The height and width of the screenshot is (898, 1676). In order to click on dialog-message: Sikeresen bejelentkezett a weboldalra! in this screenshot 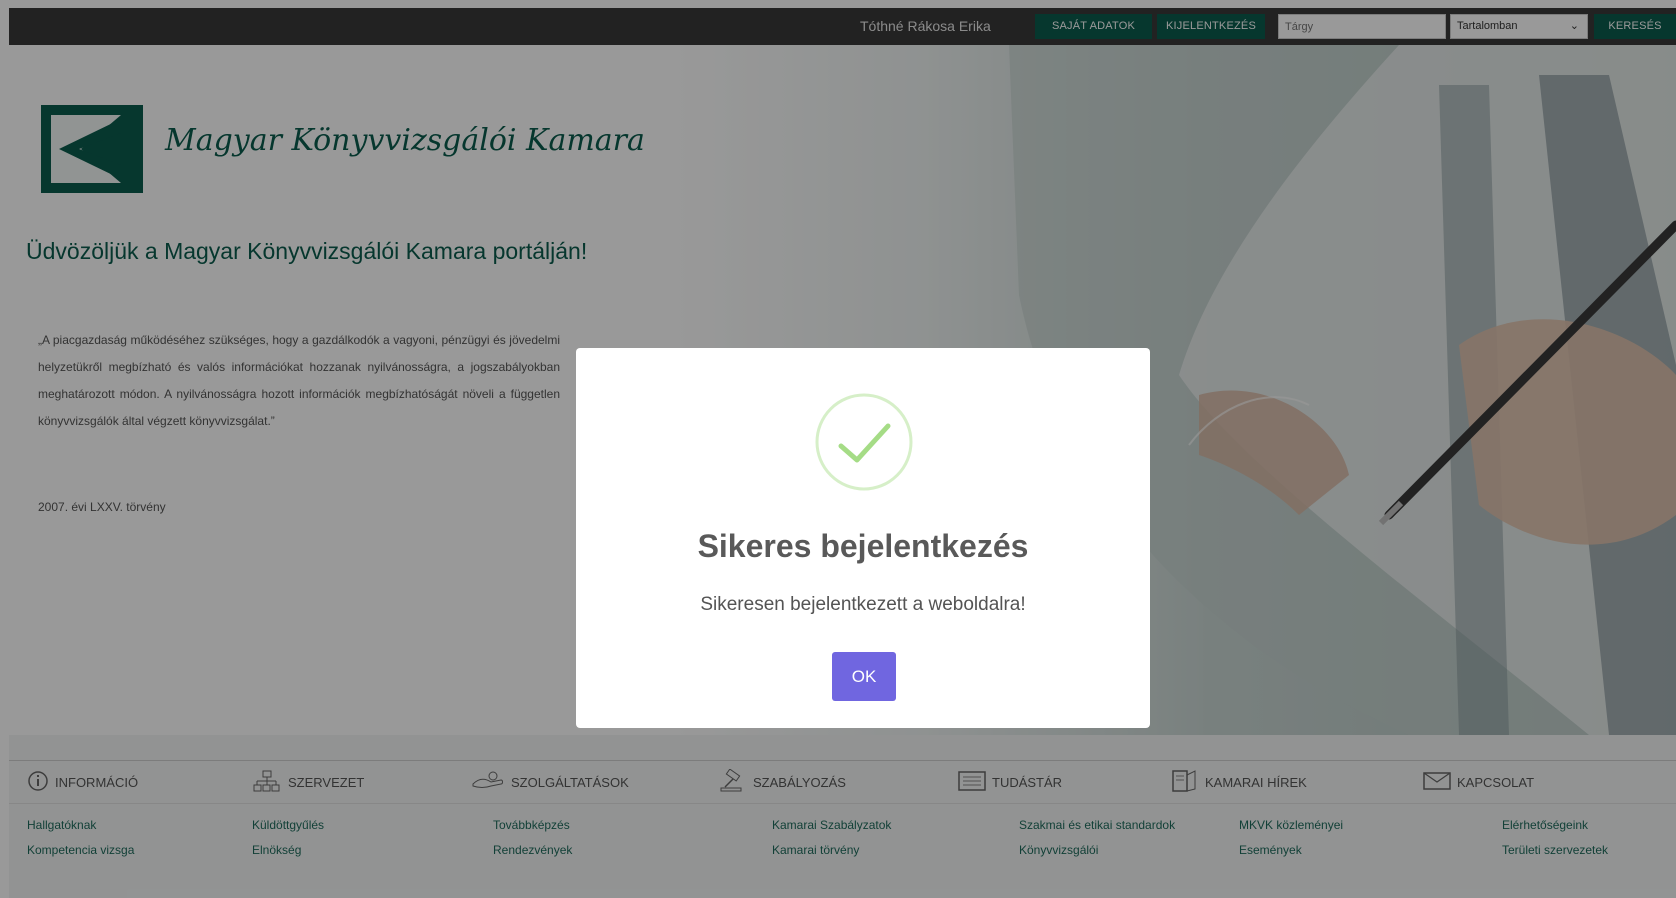, I will do `click(863, 604)`.